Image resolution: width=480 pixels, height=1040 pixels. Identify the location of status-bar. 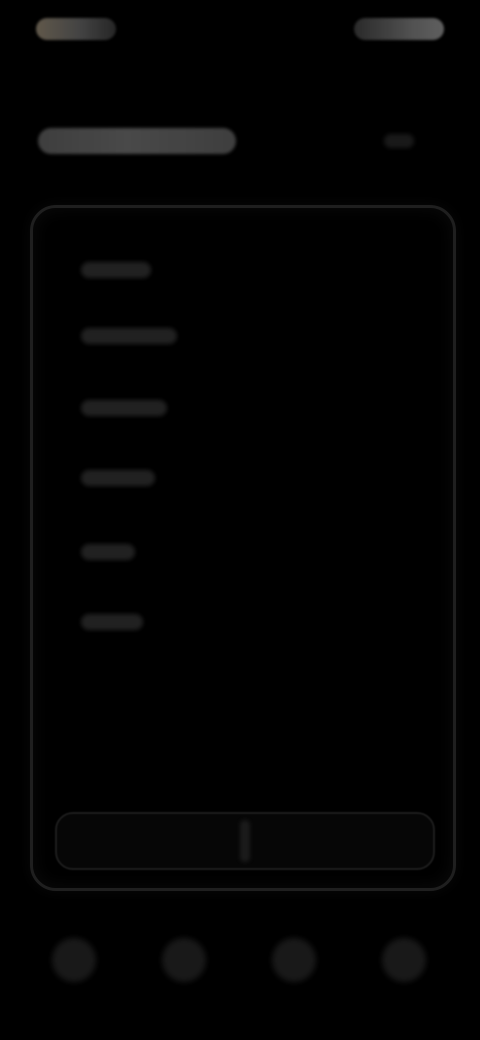
(240, 32).